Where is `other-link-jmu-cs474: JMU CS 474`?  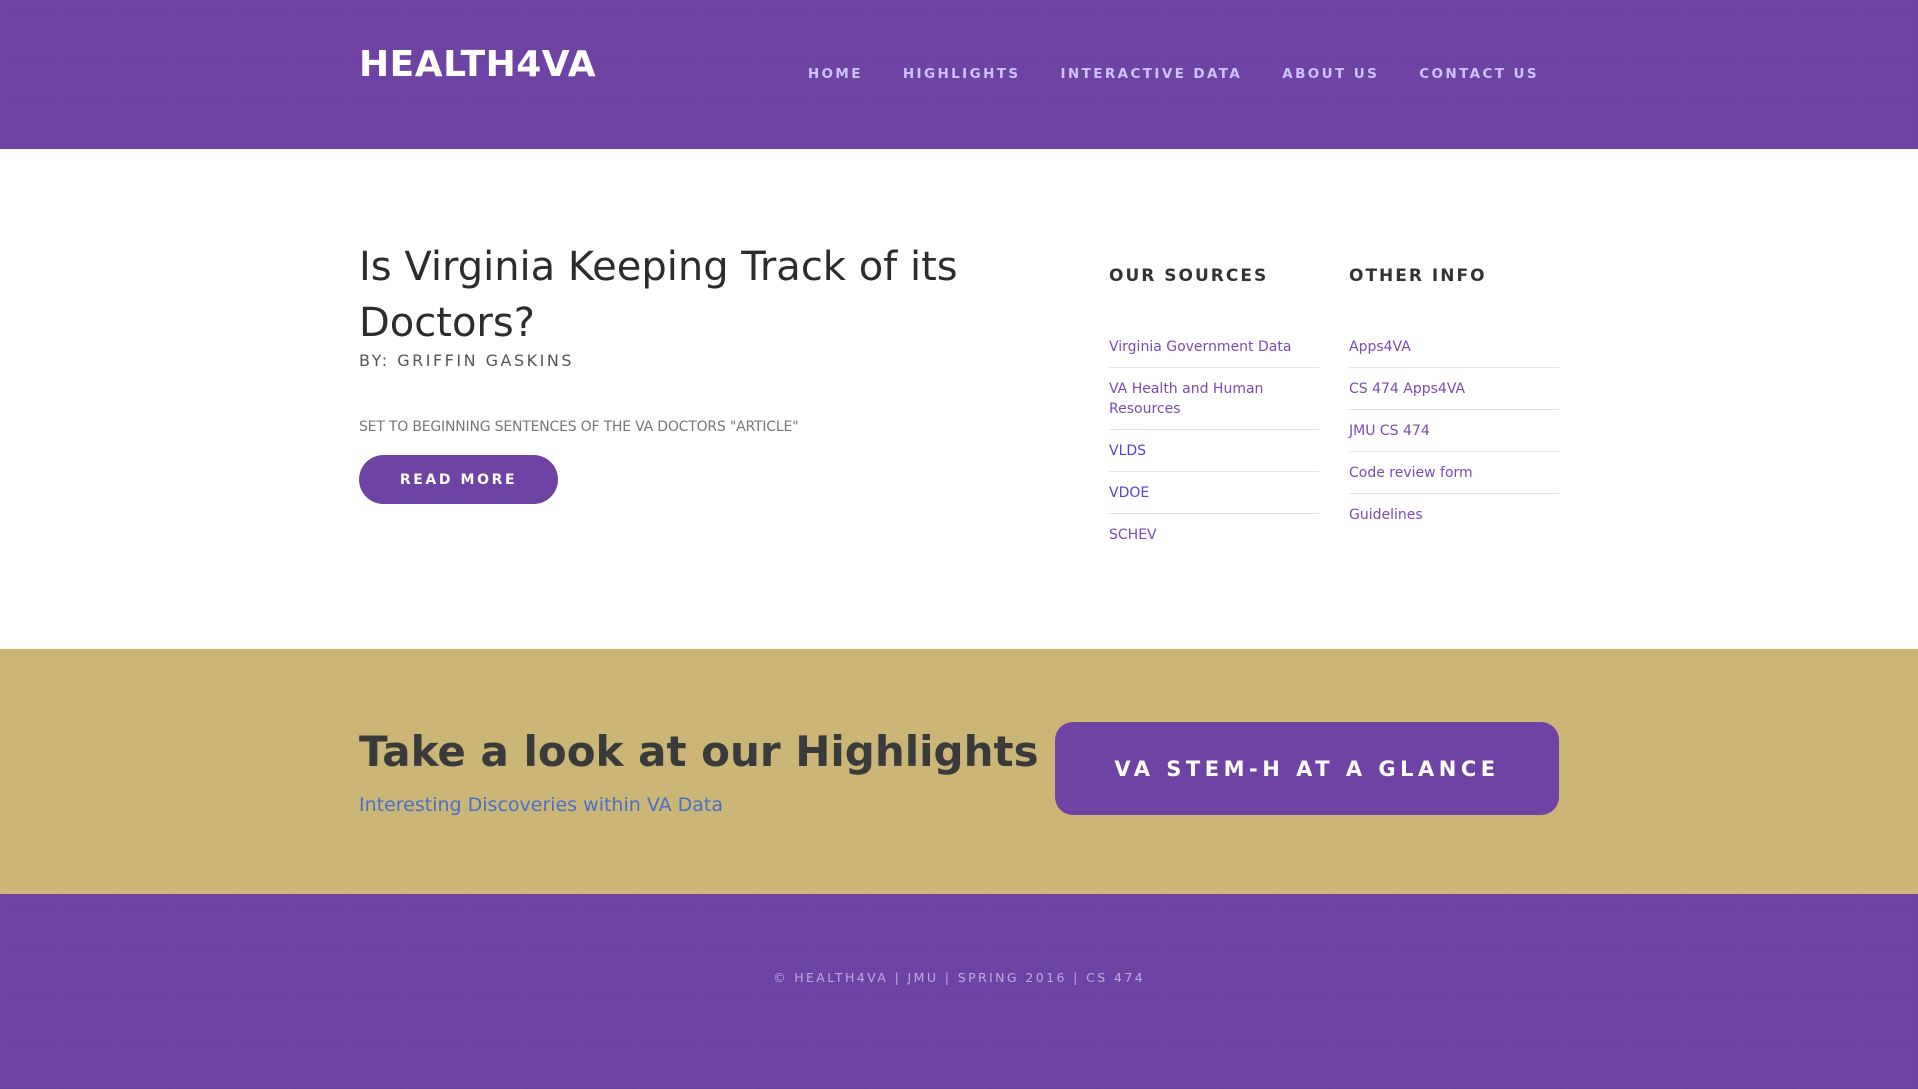 other-link-jmu-cs474: JMU CS 474 is located at coordinates (1454, 431).